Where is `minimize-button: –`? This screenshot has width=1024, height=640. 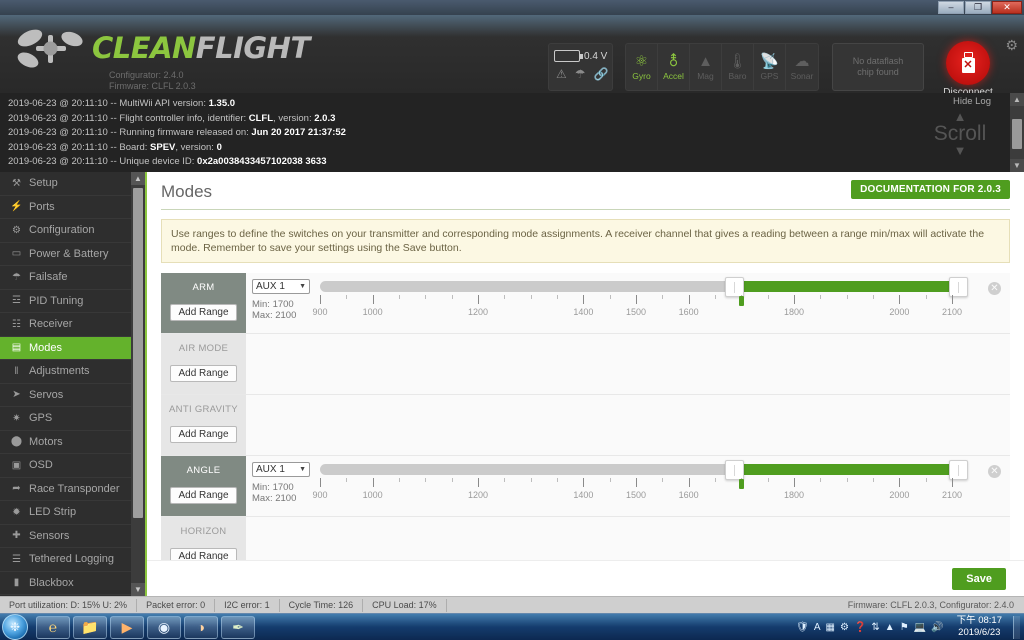
minimize-button: – is located at coordinates (951, 7).